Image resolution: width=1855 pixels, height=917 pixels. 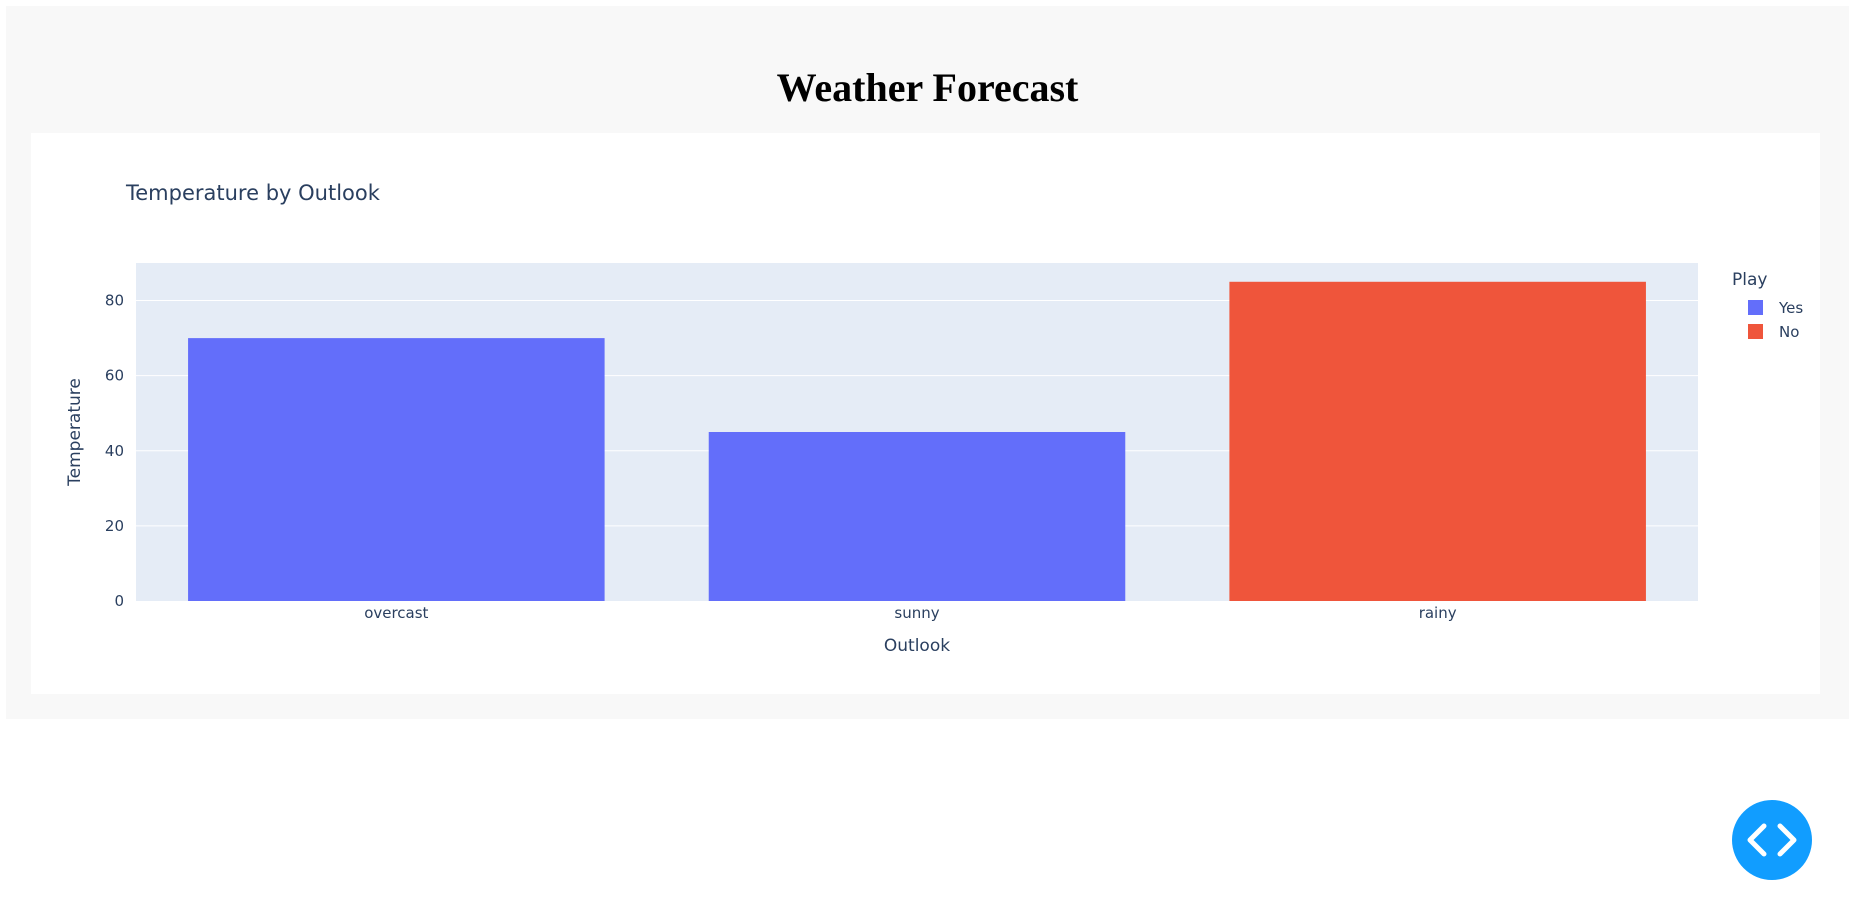 What do you see at coordinates (1790, 308) in the screenshot?
I see `legend-item-yes: Yes` at bounding box center [1790, 308].